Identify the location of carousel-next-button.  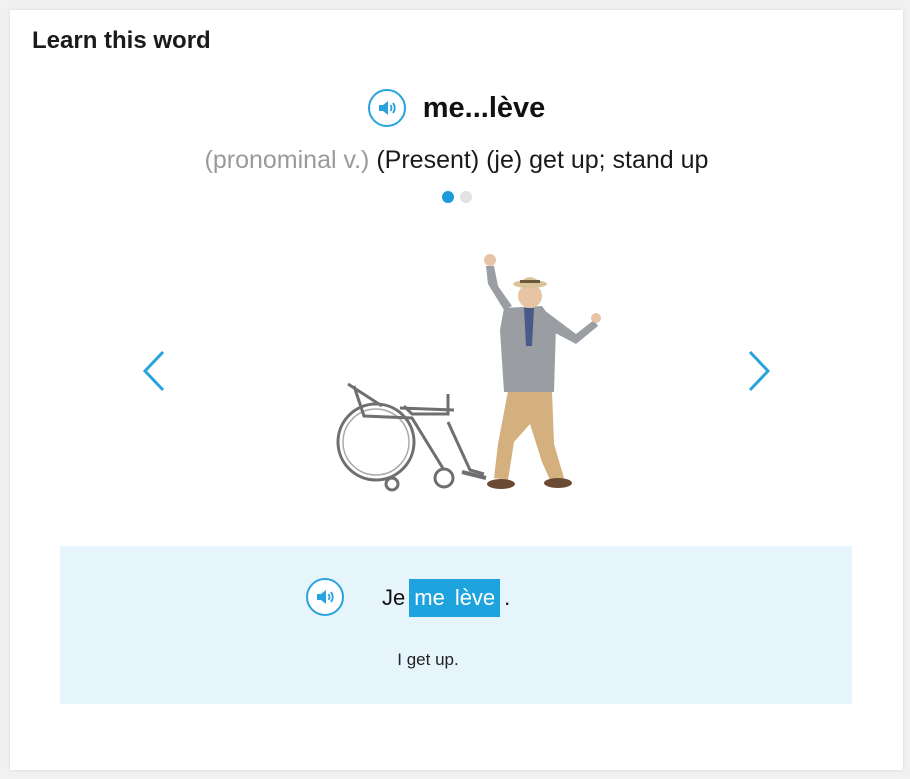
(758, 371).